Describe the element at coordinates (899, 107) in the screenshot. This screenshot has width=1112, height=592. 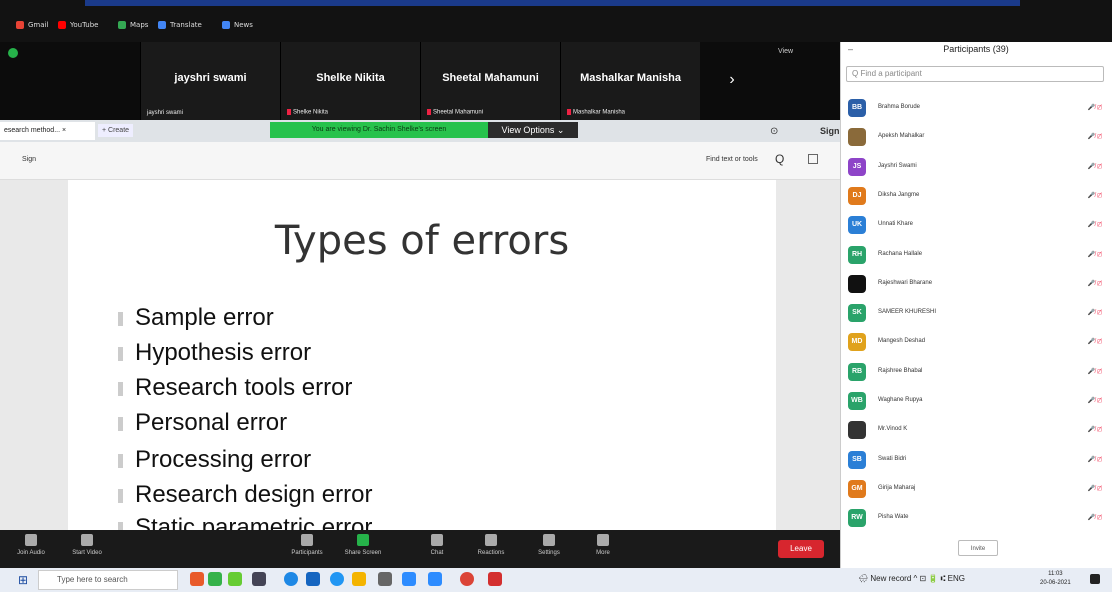
I see `participant-name: Brahma Borude` at that location.